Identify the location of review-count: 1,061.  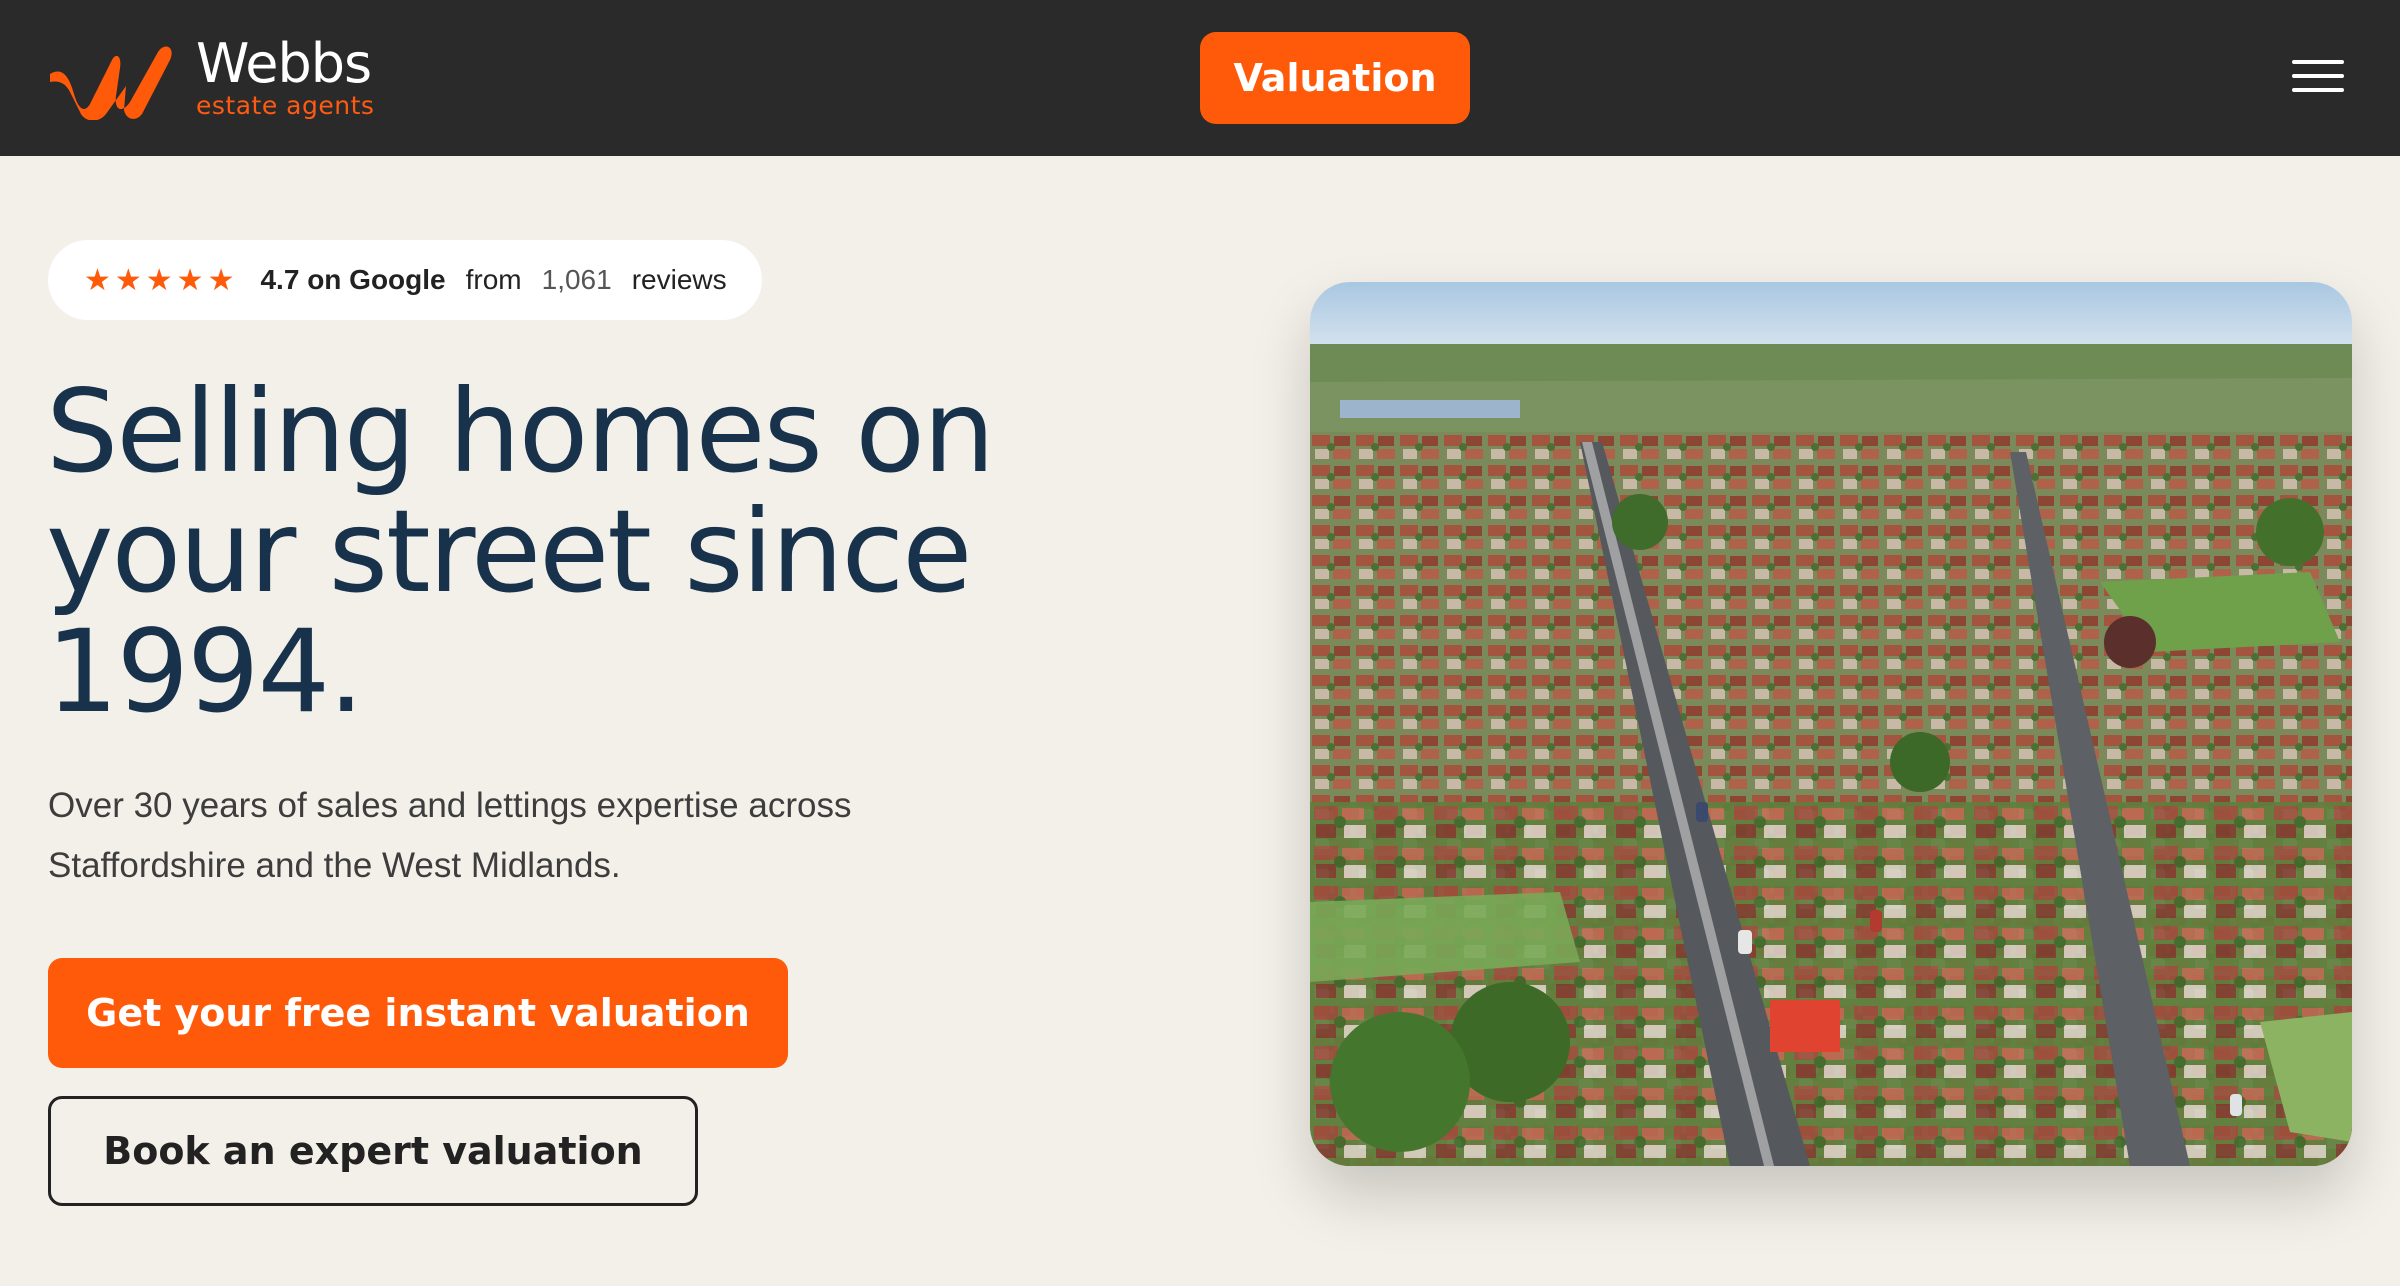
(576, 279).